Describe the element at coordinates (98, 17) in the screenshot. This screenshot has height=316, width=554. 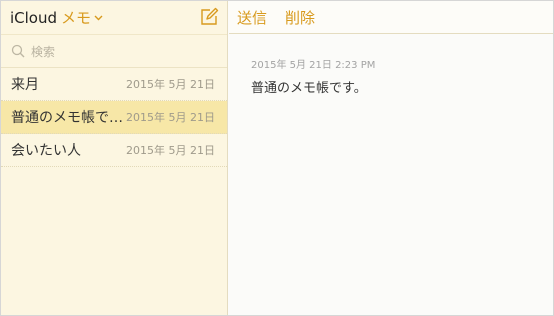
I see `chevron-down-icon` at that location.